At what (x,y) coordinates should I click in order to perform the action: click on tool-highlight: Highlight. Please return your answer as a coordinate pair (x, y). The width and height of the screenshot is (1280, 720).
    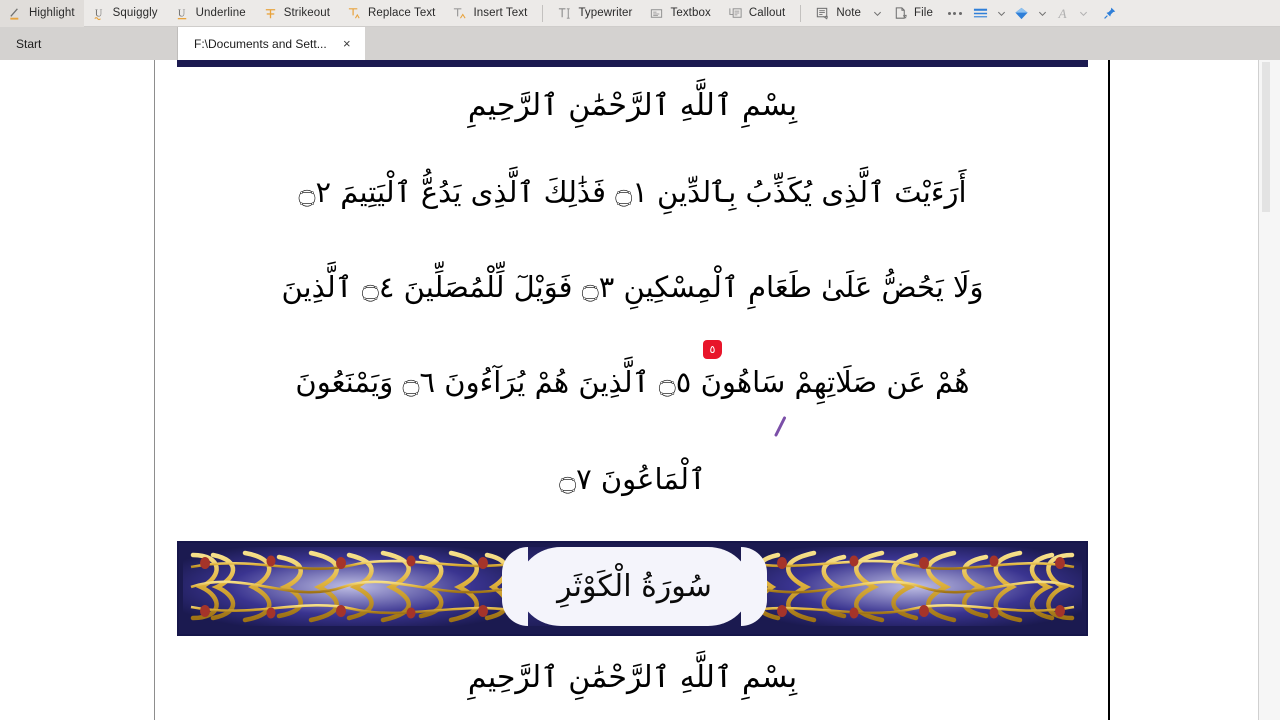
    Looking at the image, I should click on (42, 13).